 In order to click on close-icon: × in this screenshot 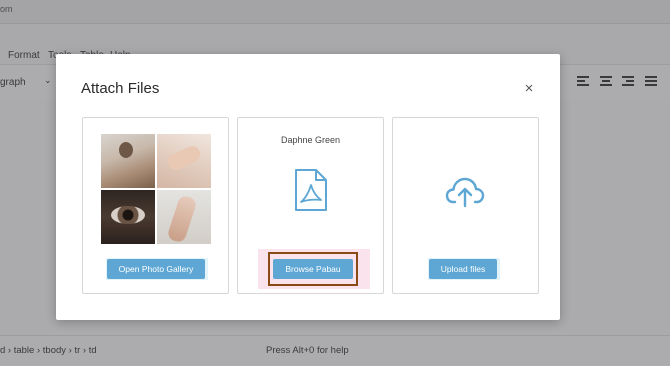, I will do `click(529, 88)`.